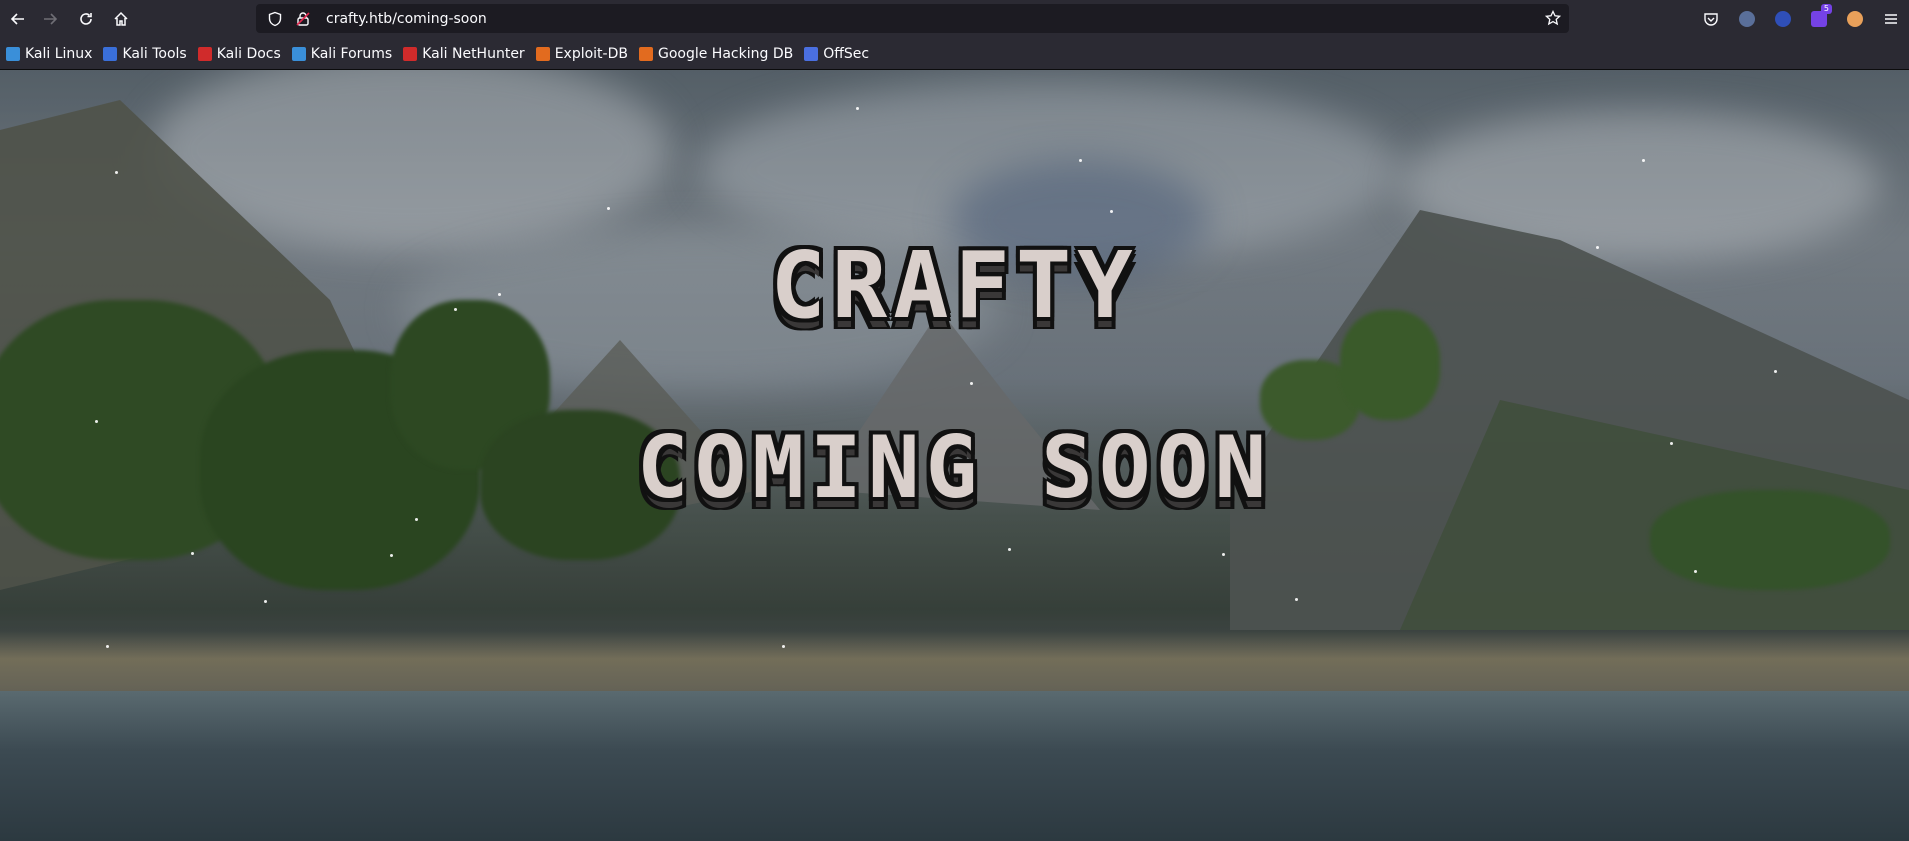  I want to click on home-icon, so click(121, 18).